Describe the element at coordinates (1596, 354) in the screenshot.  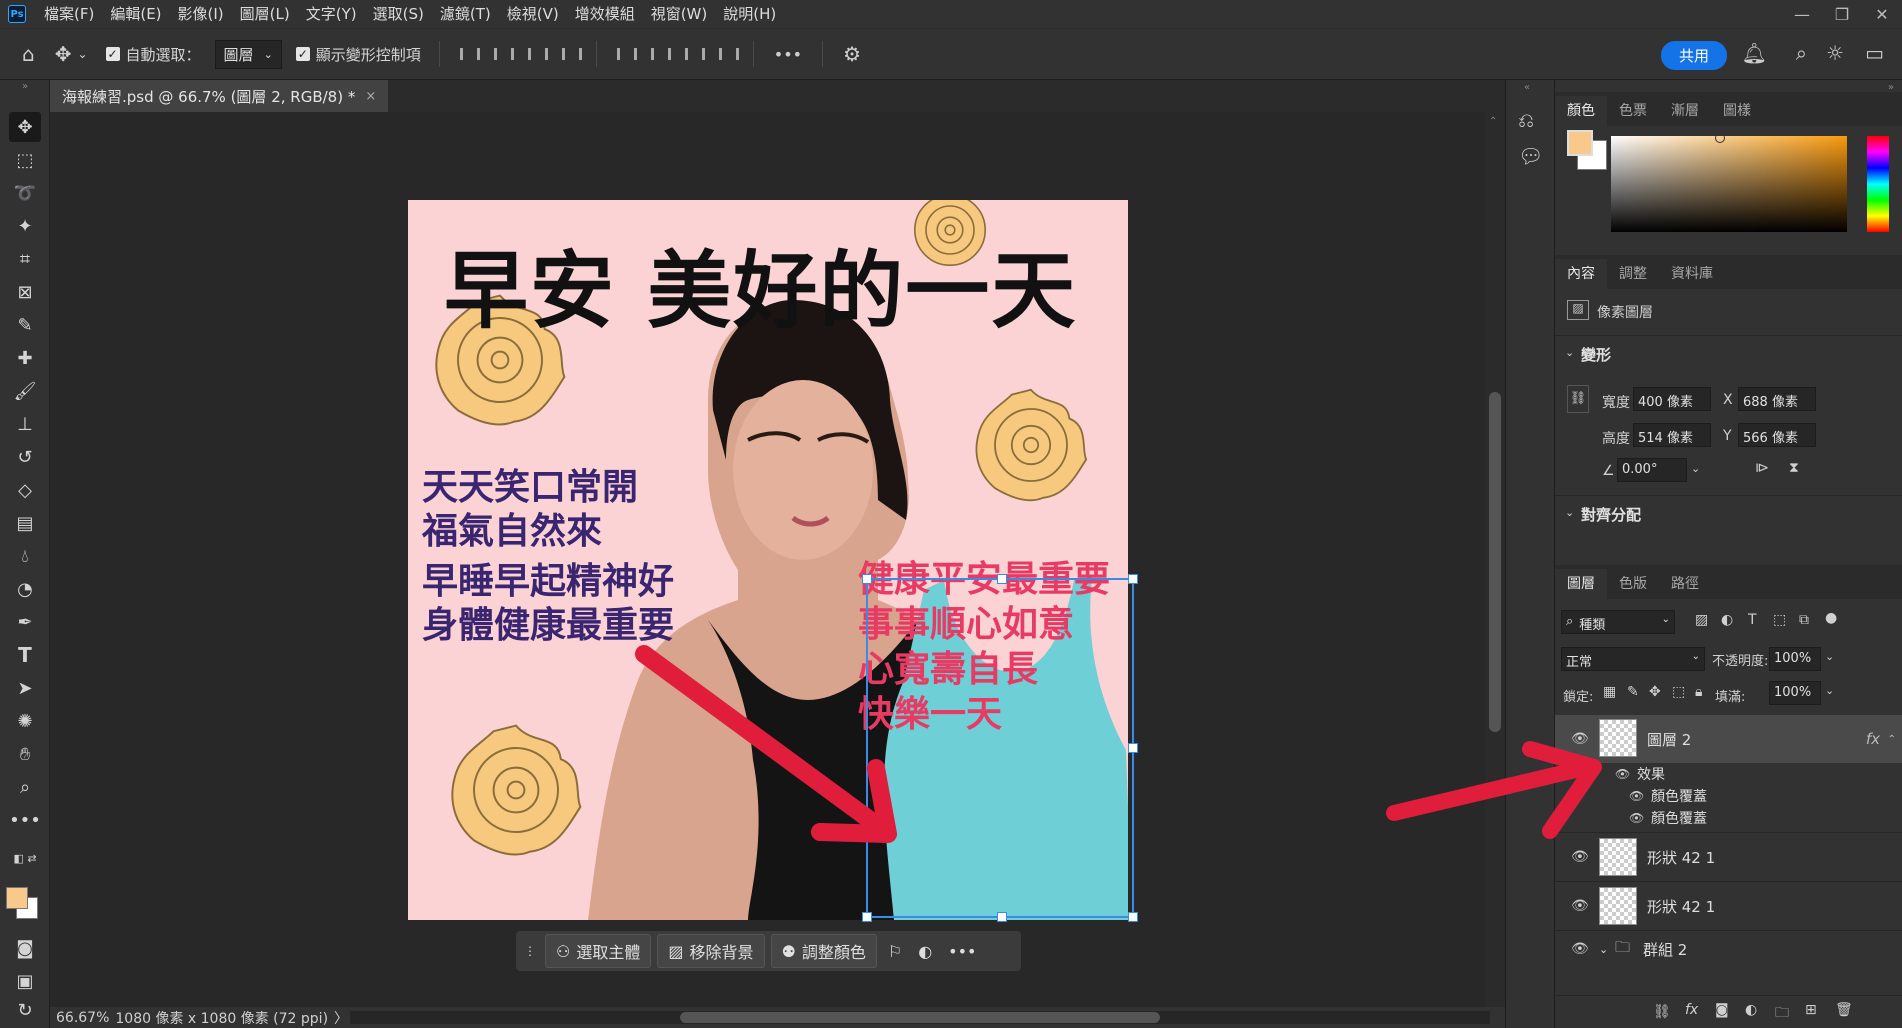
I see `transform-section-title: 變形` at that location.